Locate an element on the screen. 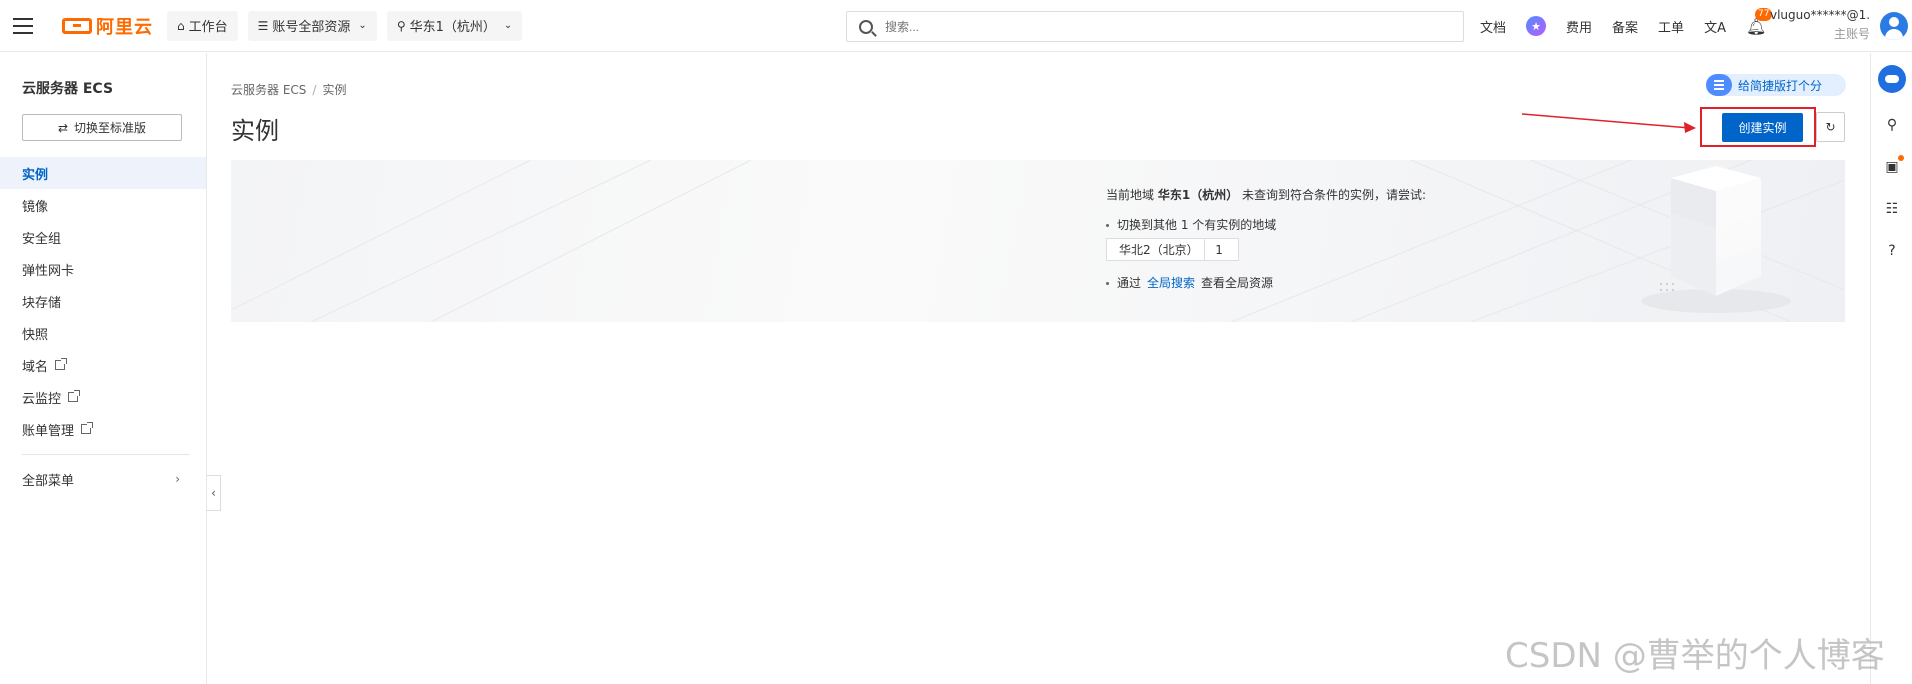 The width and height of the screenshot is (1912, 684). tip2-suffix: 查看全局资源 is located at coordinates (1237, 283).